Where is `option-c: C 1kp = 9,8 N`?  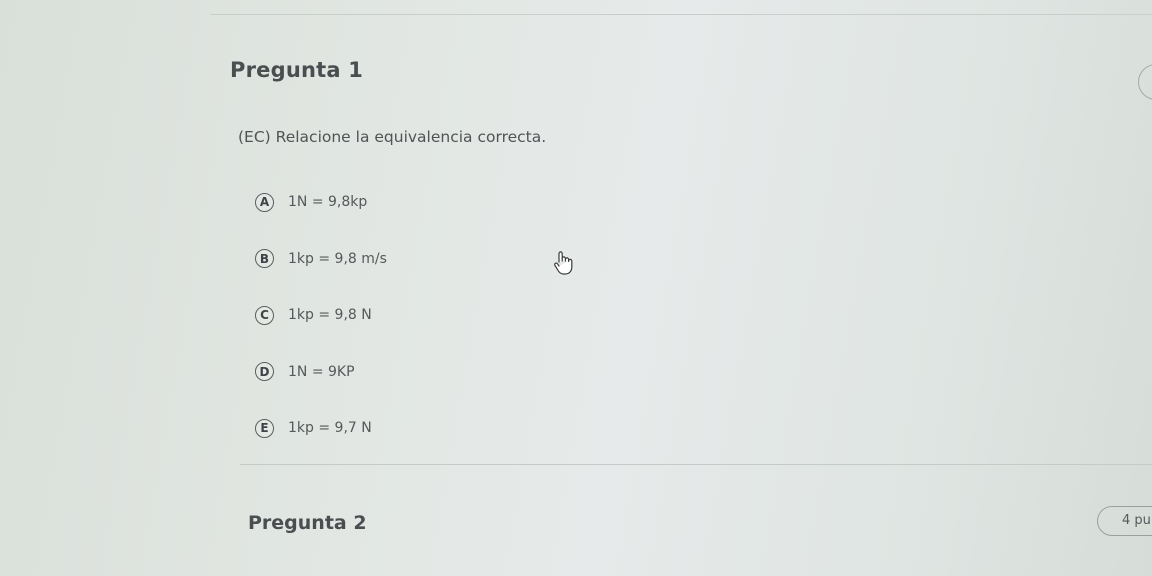 option-c: C 1kp = 9,8 N is located at coordinates (321, 315).